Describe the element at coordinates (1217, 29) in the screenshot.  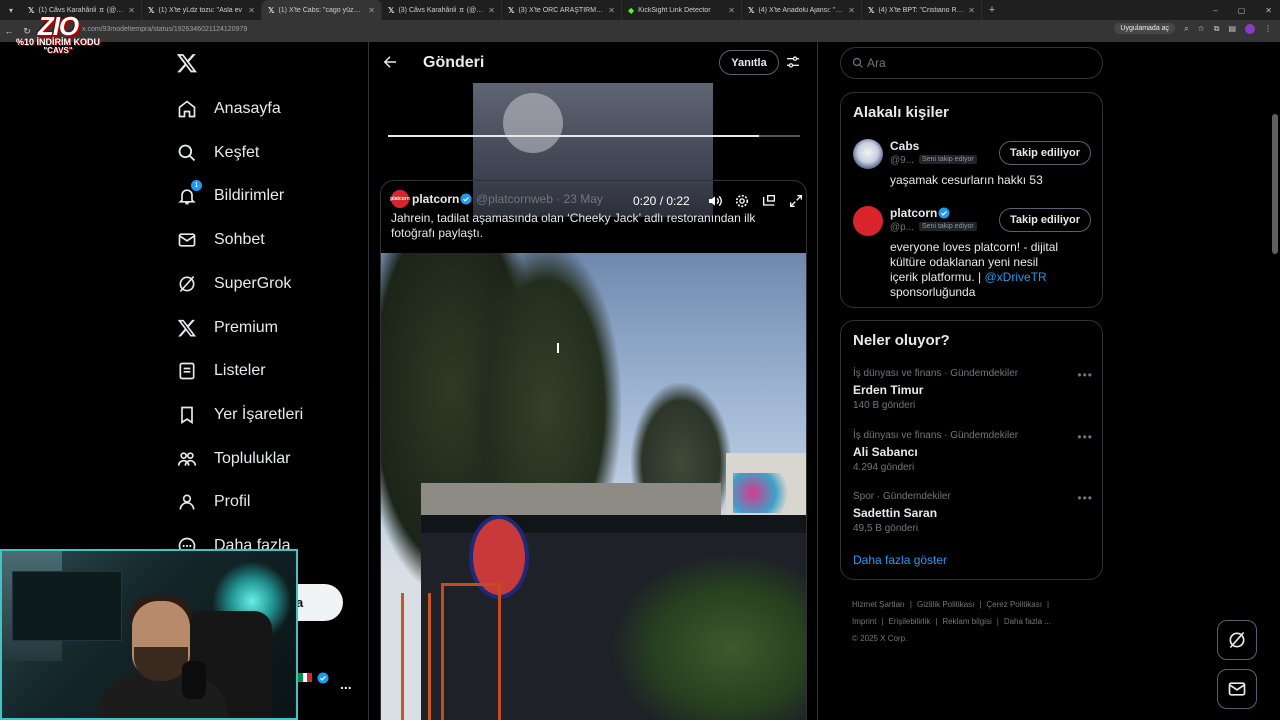
I see `extensions-icon: ⧉` at that location.